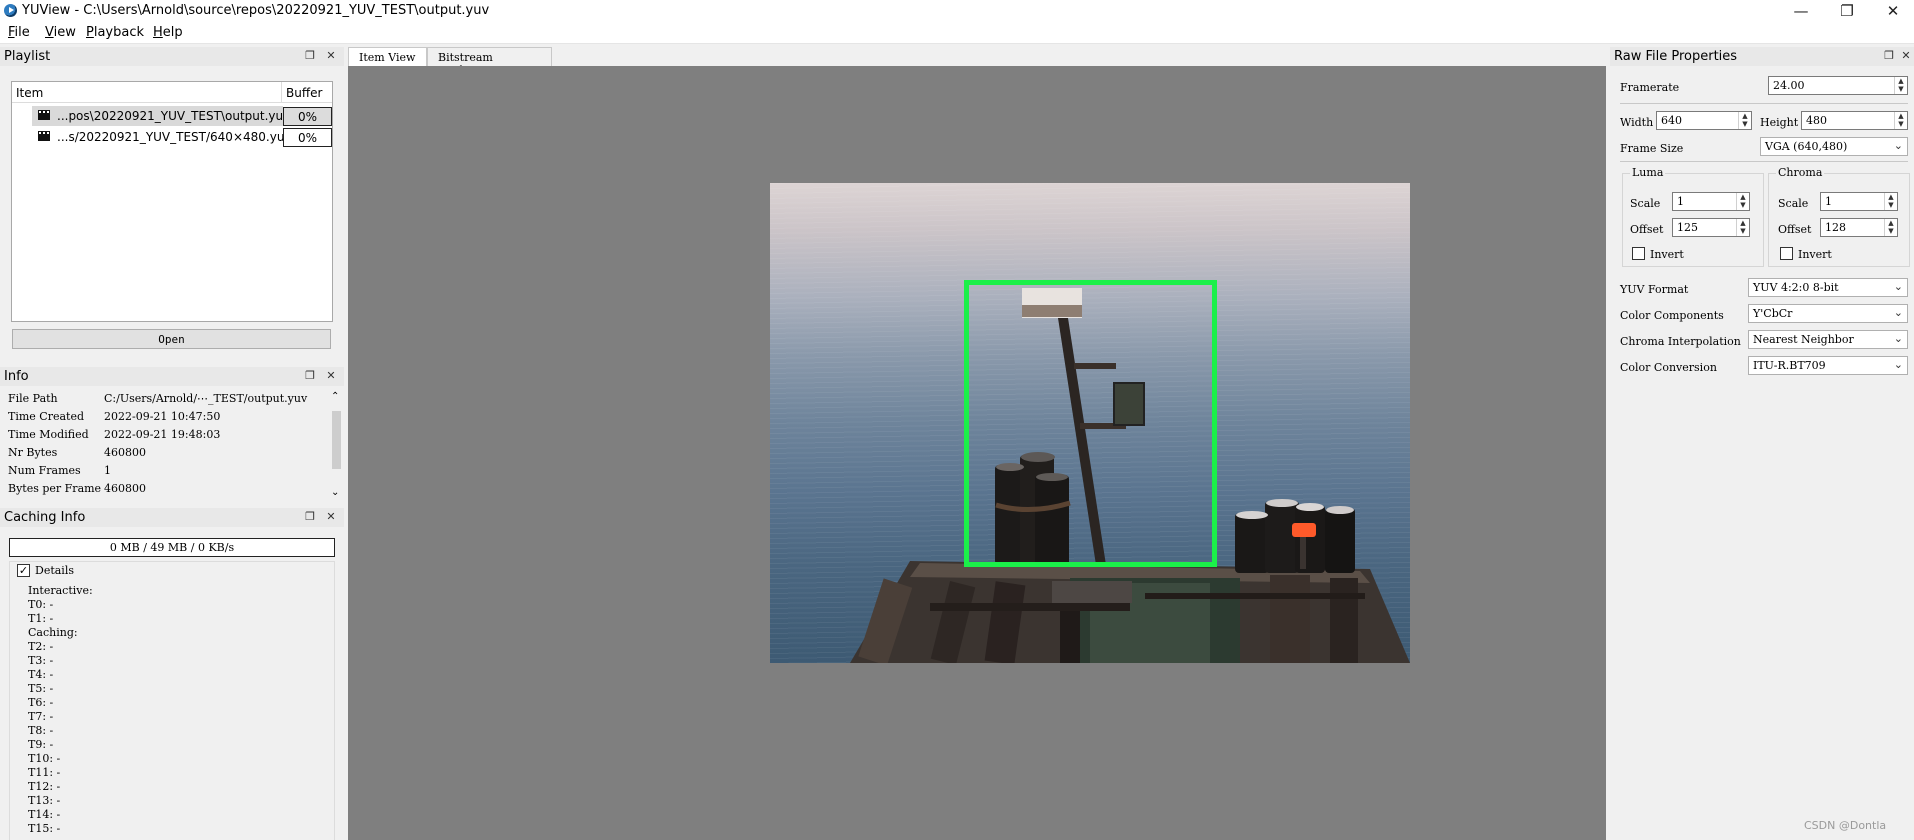  I want to click on menu-view: View, so click(60, 32).